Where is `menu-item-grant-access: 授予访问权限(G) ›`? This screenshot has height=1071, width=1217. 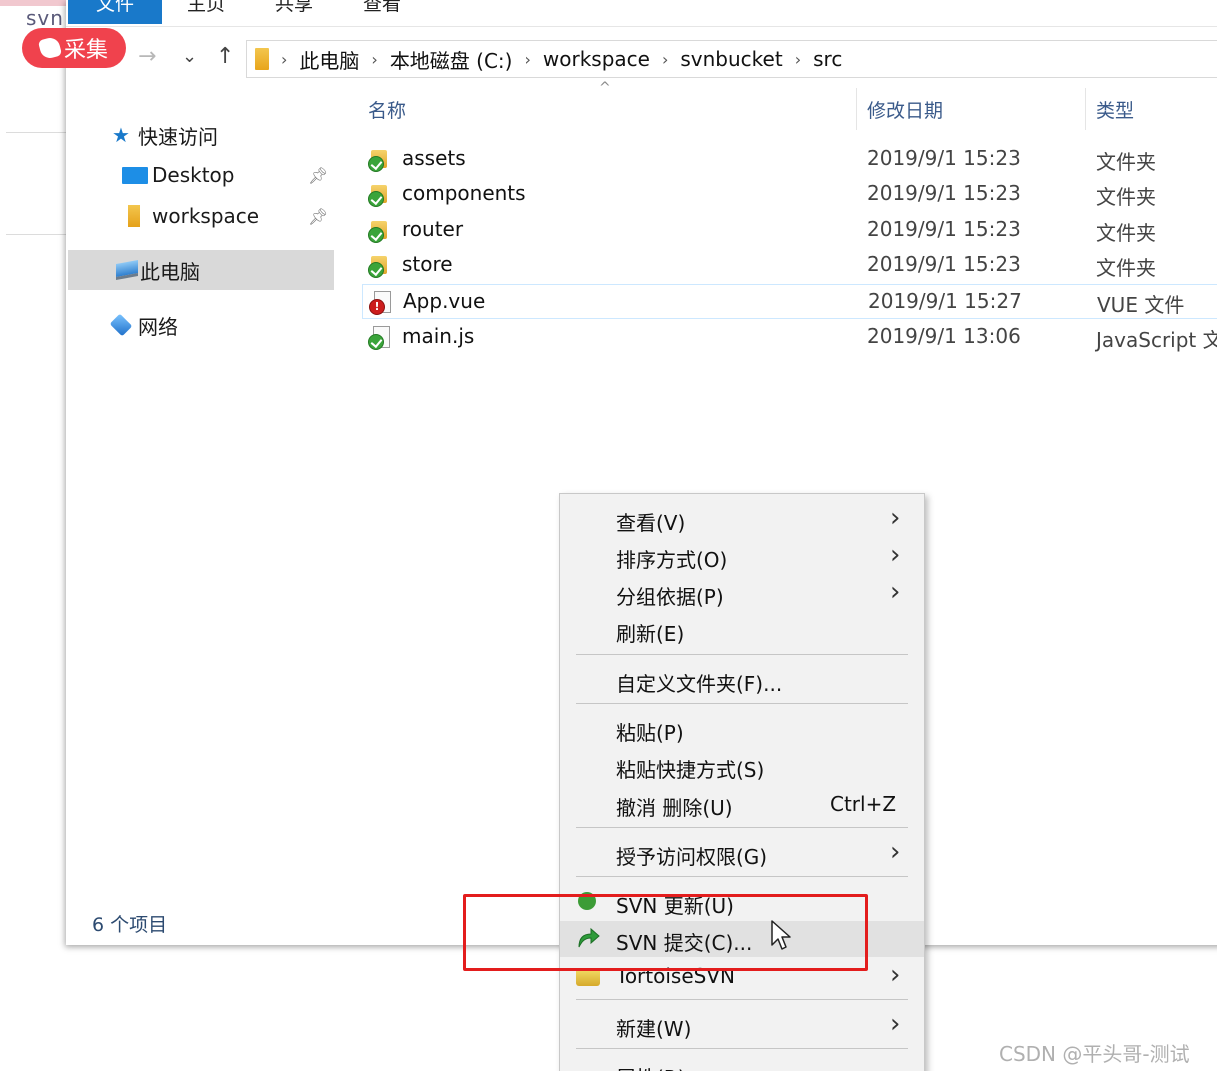
menu-item-grant-access: 授予访问权限(G) › is located at coordinates (742, 853).